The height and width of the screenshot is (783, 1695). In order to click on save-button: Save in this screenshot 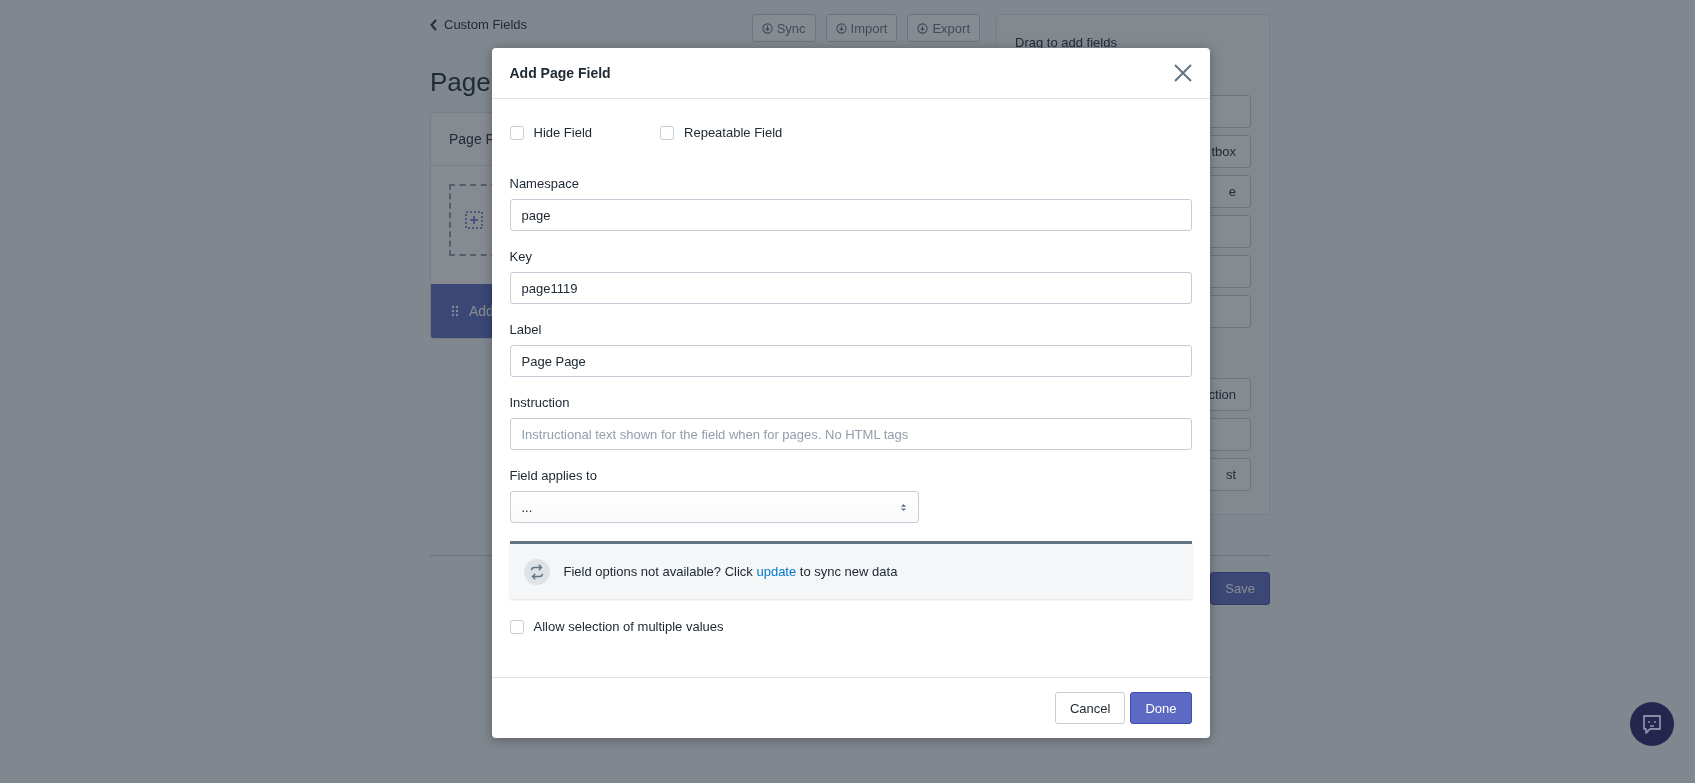, I will do `click(1240, 588)`.